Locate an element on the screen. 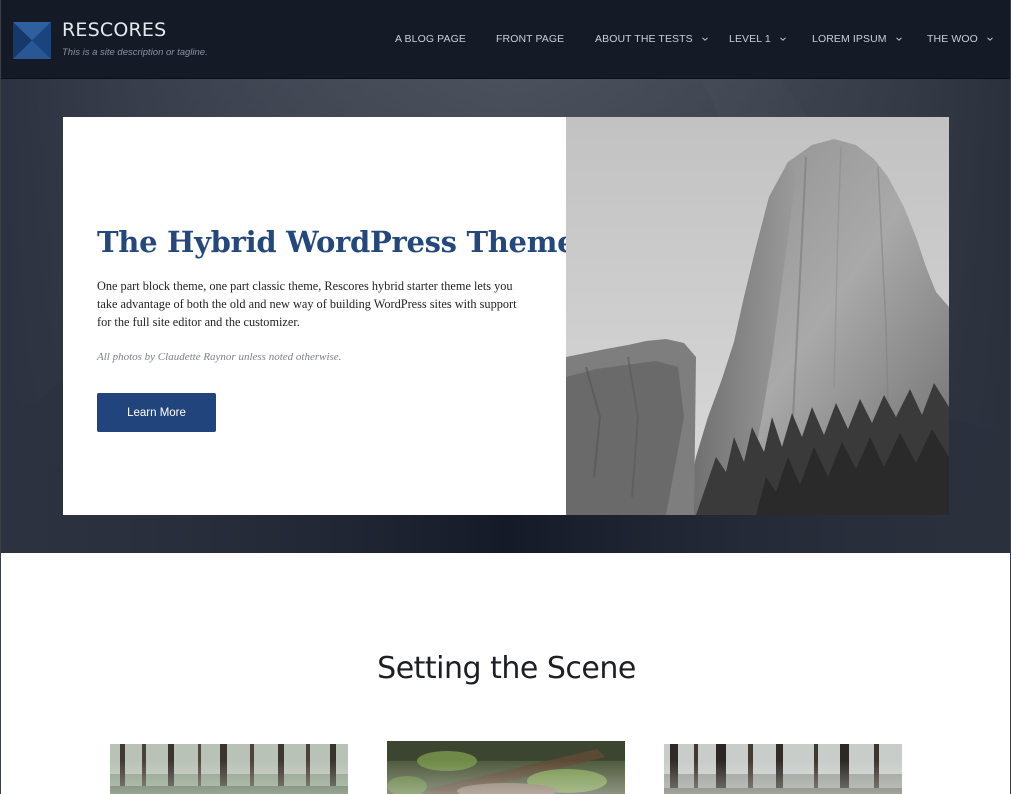  nav-item-blog-page: A BLOG PAGE is located at coordinates (430, 39).